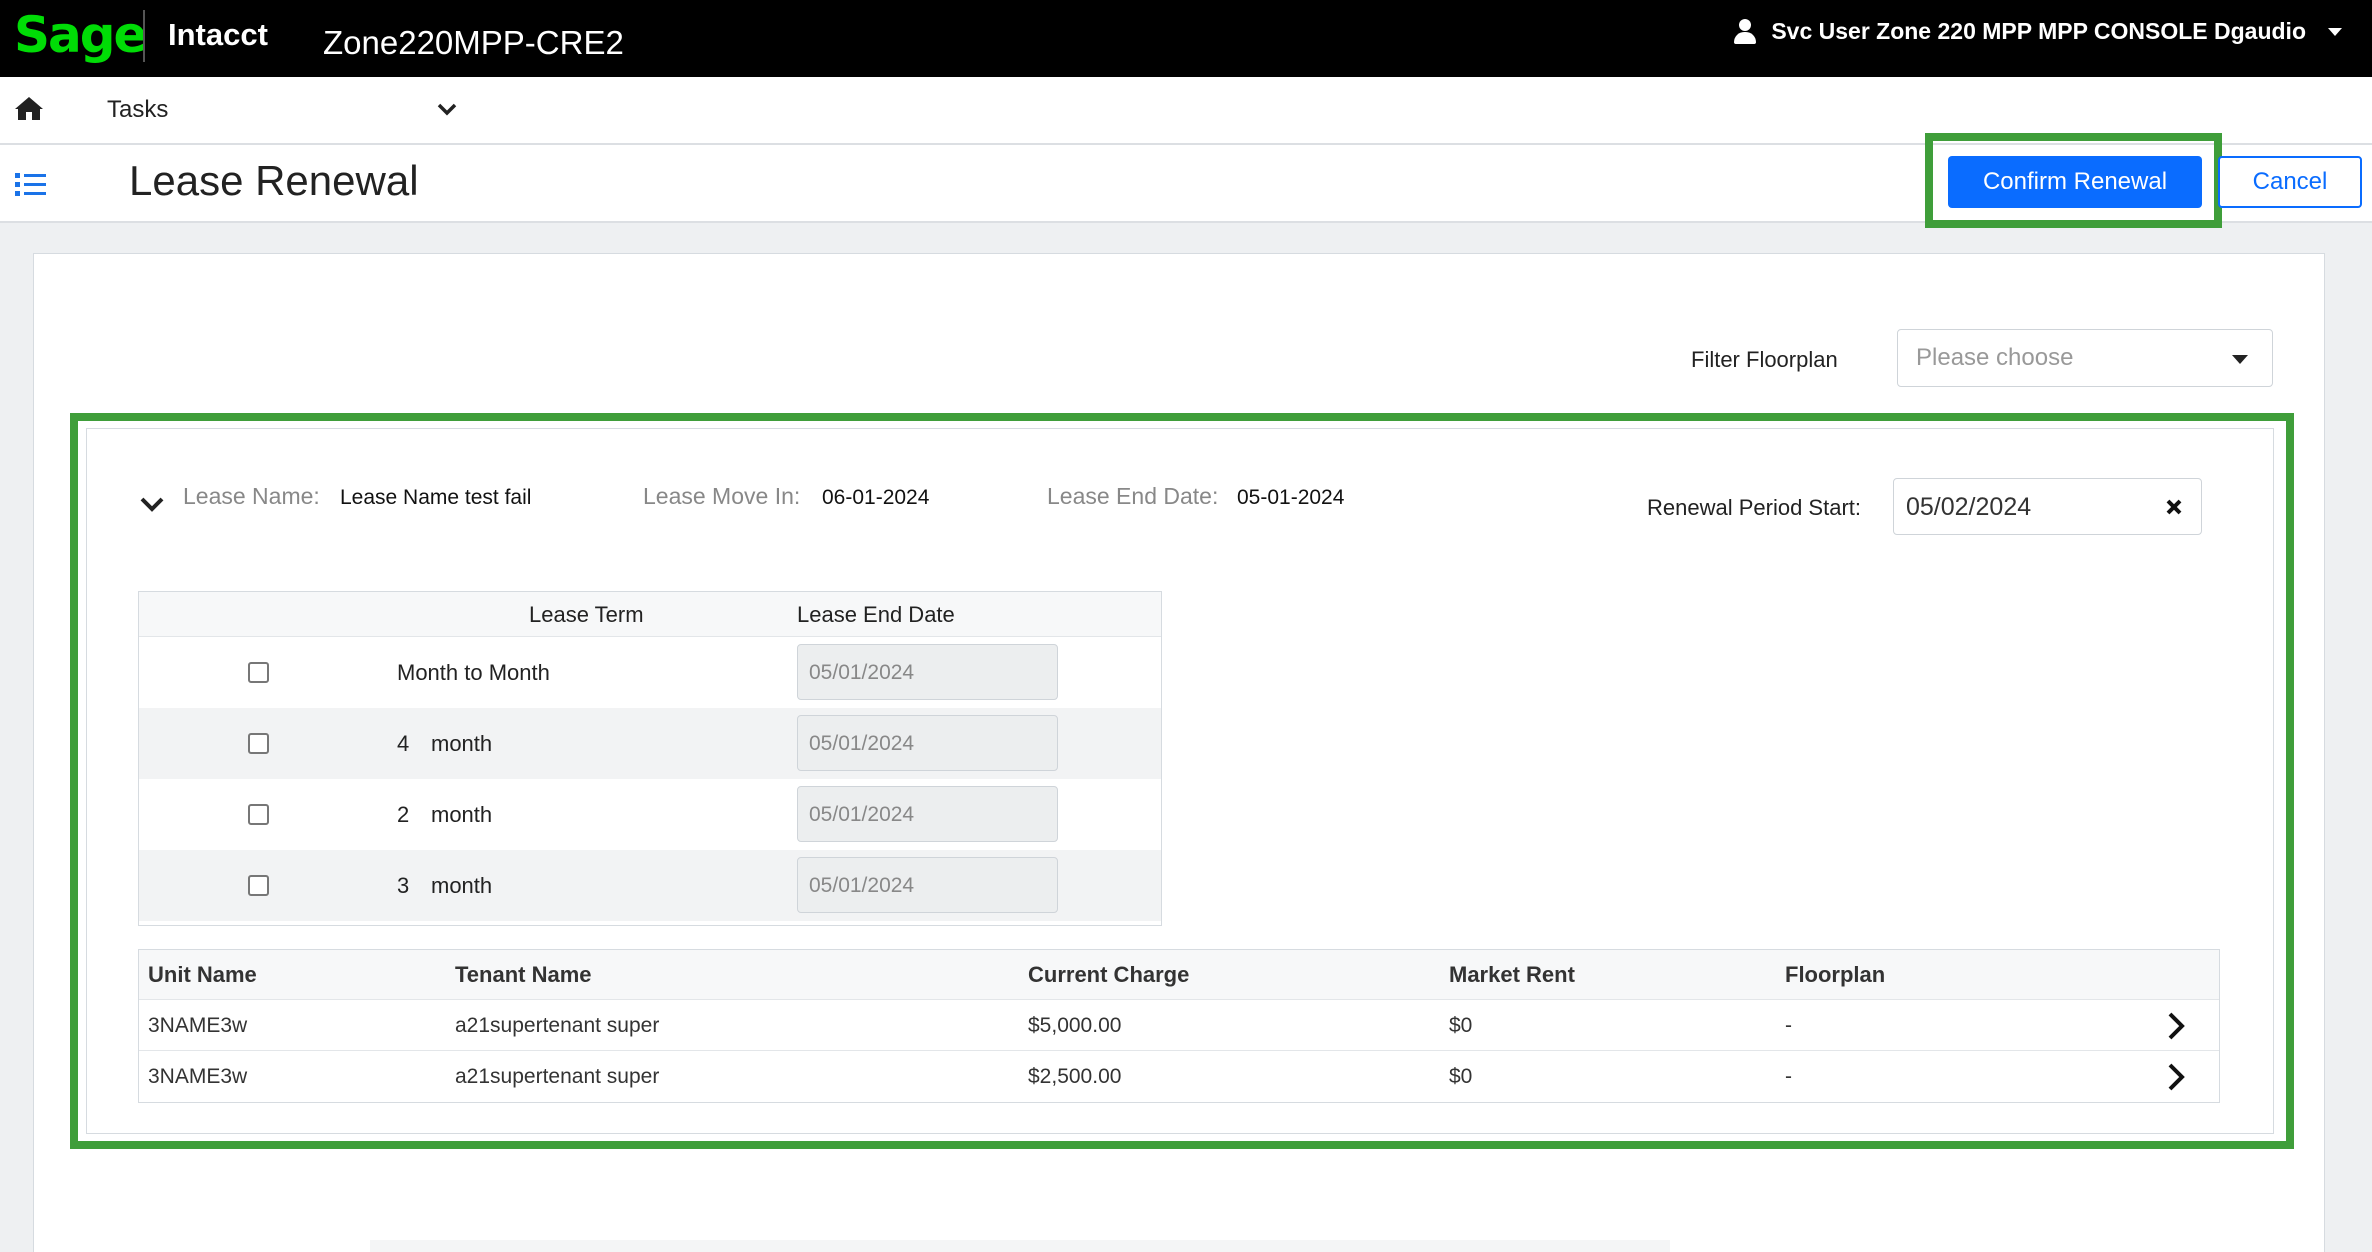 The image size is (2372, 1252). Describe the element at coordinates (447, 109) in the screenshot. I see `chevron-down-icon` at that location.